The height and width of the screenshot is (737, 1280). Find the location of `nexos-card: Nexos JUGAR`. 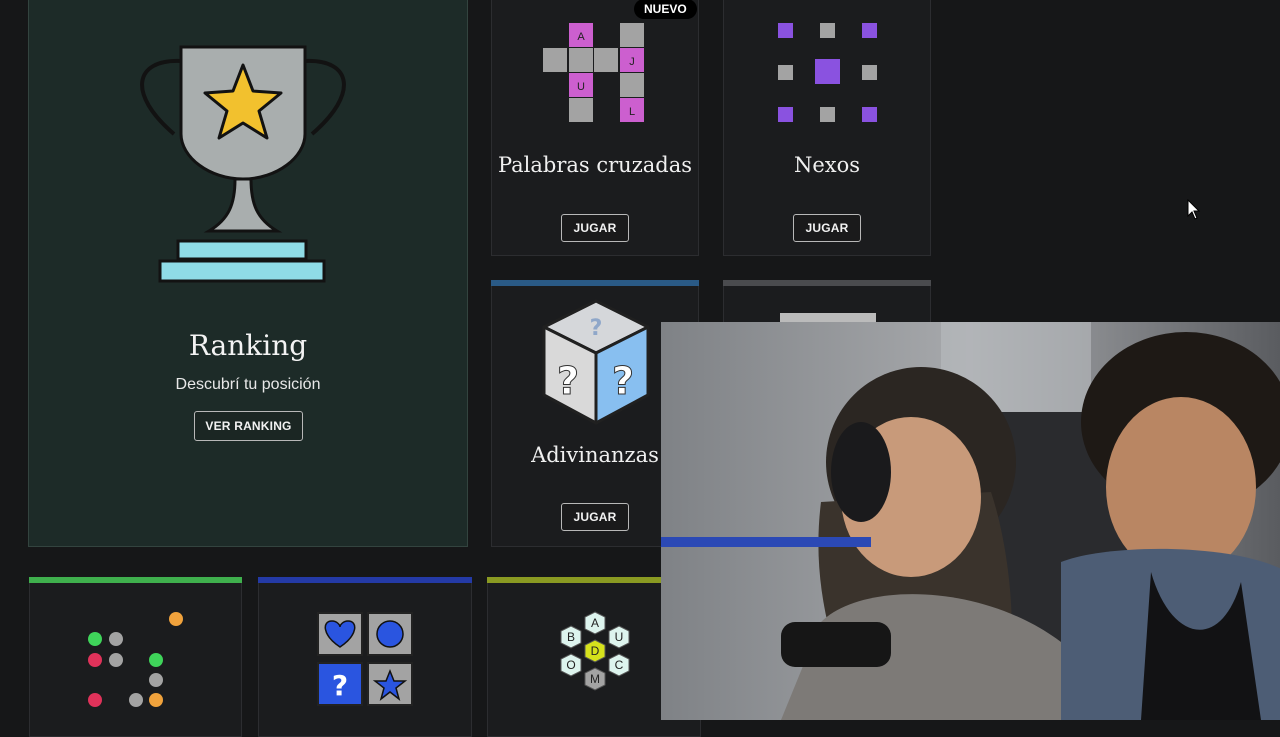

nexos-card: Nexos JUGAR is located at coordinates (827, 128).